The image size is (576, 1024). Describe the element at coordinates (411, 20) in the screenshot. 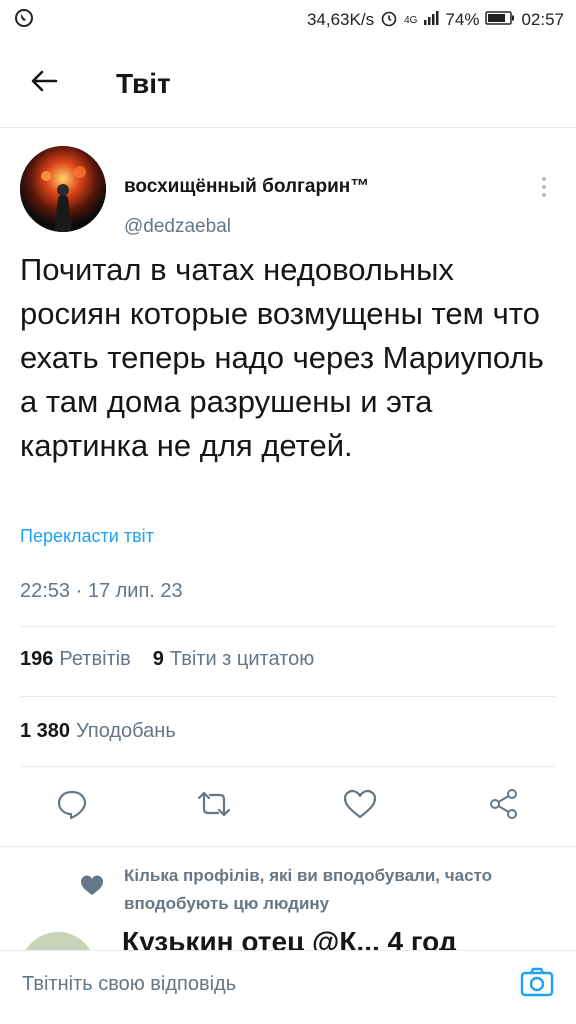

I see `network-type: 4G` at that location.